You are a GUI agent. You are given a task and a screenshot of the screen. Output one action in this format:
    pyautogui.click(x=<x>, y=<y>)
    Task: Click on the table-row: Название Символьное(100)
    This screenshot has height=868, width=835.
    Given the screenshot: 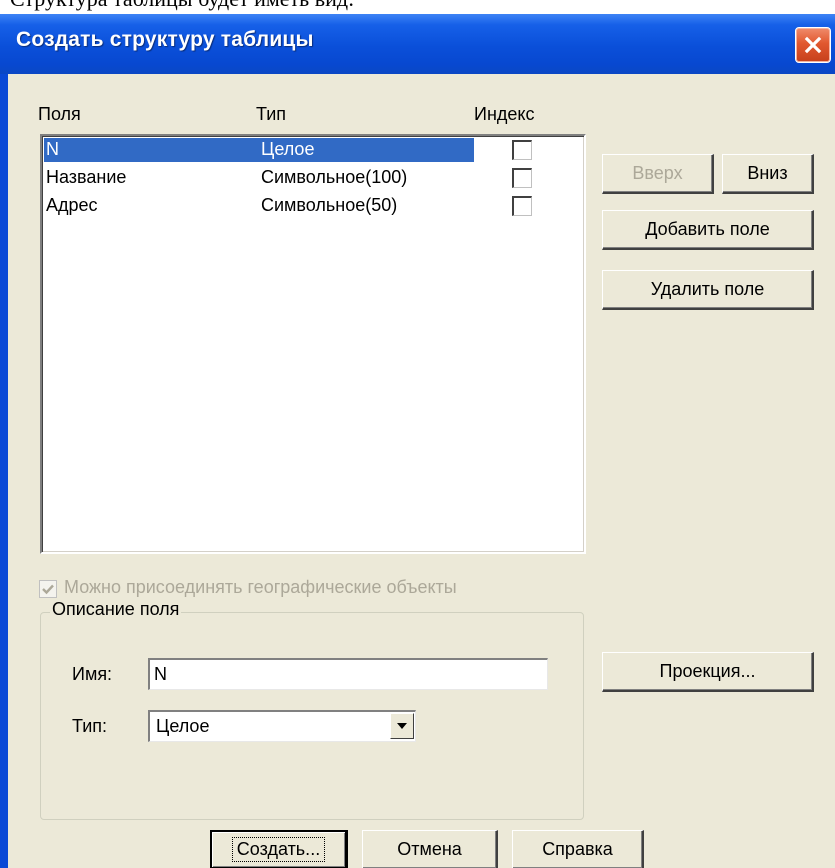 What is the action you would take?
    pyautogui.click(x=314, y=179)
    